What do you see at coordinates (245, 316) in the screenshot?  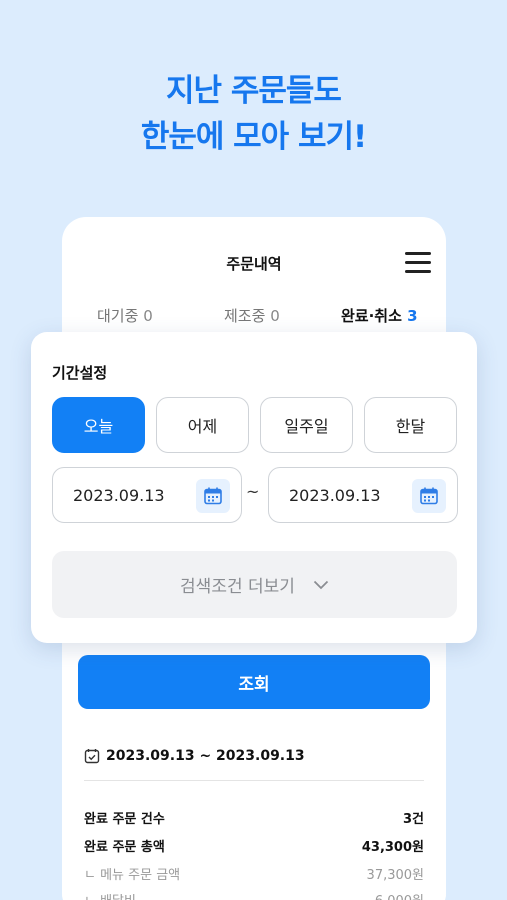 I see `tab-label: 제조중` at bounding box center [245, 316].